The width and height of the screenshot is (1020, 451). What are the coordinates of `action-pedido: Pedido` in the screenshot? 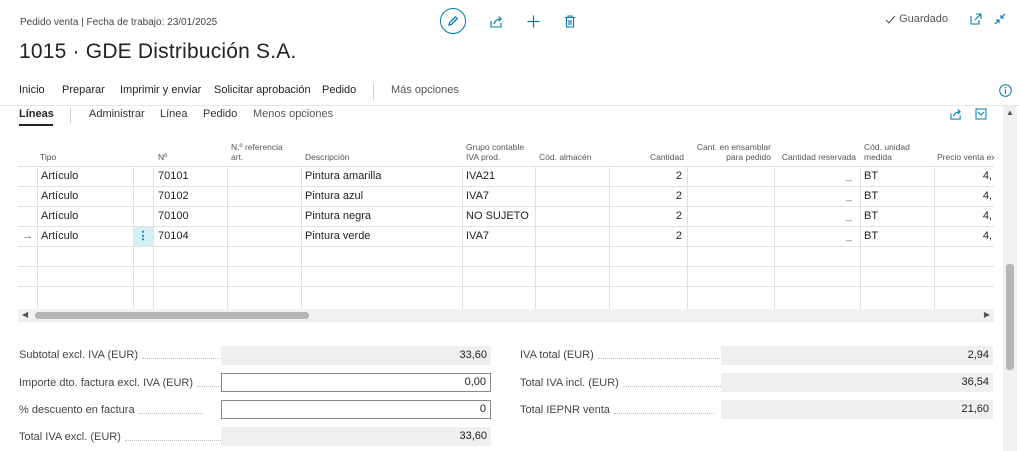 It's located at (339, 90).